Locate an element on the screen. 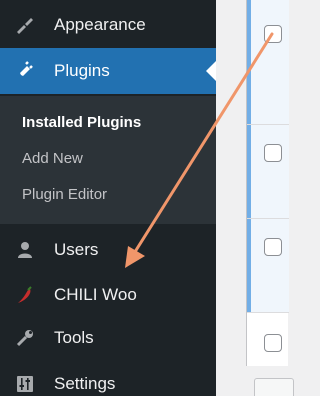 The height and width of the screenshot is (396, 320). bulk-action-button is located at coordinates (274, 387).